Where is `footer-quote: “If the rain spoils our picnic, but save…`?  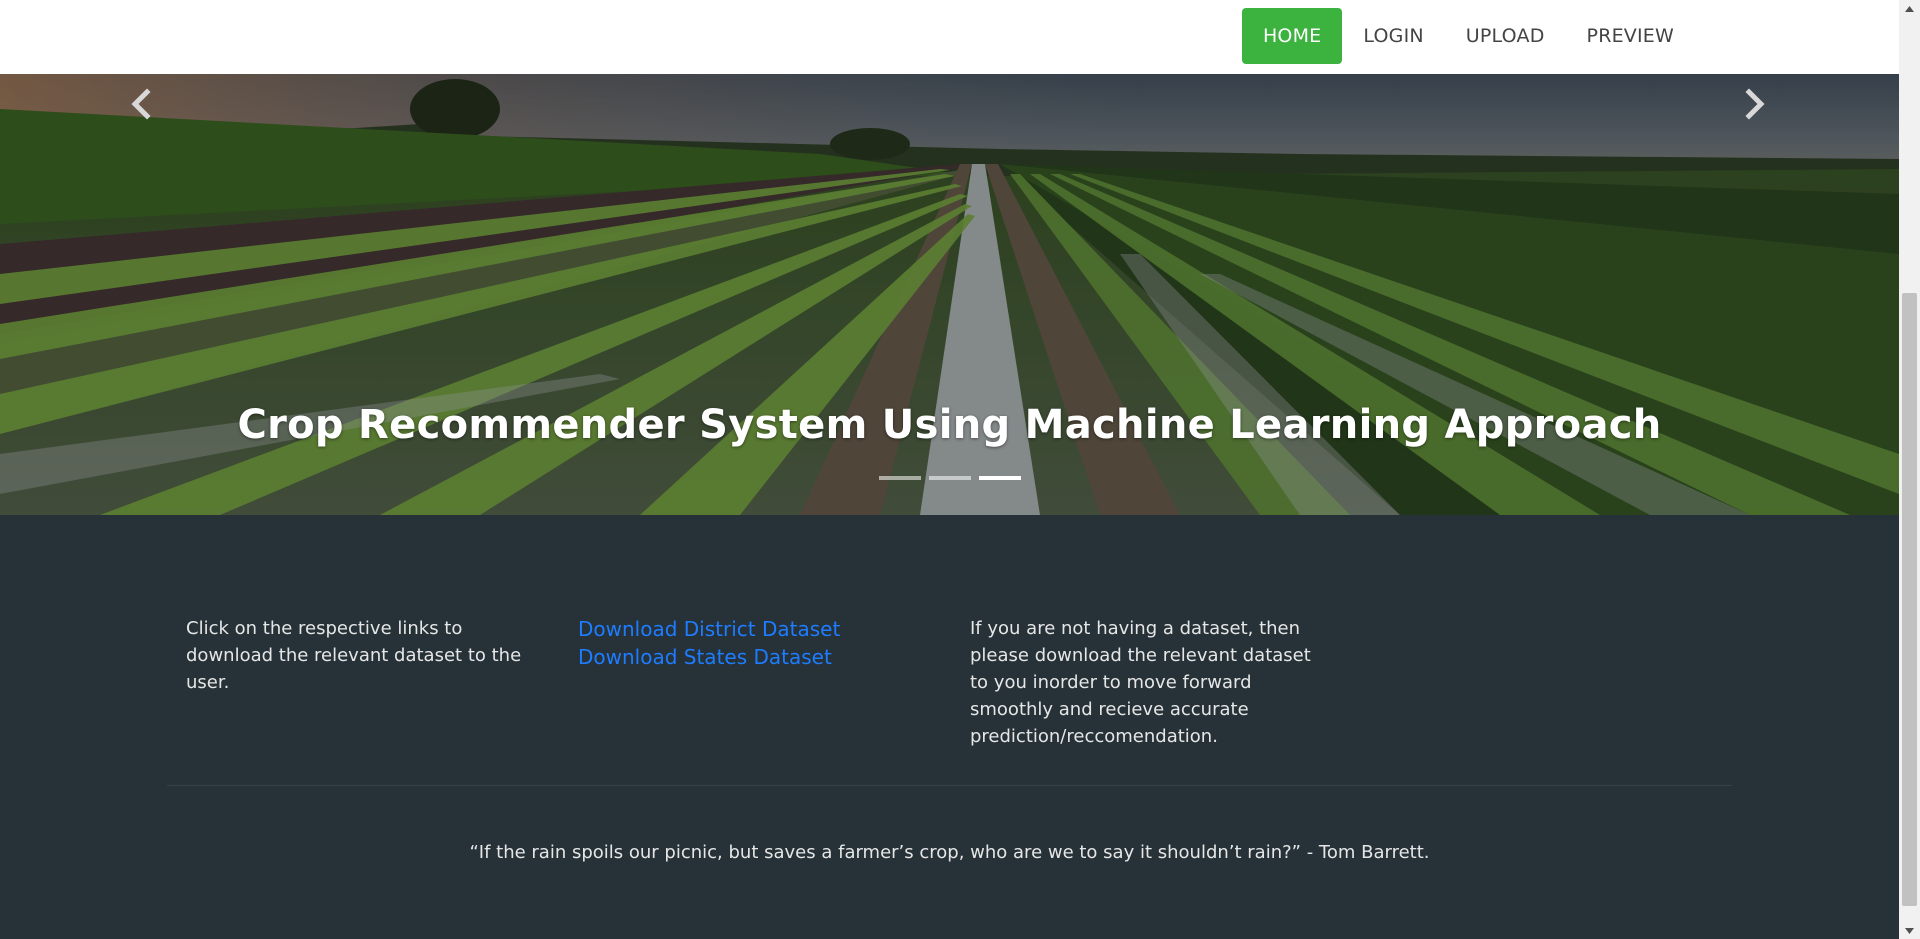 footer-quote: “If the rain spoils our picnic, but save… is located at coordinates (949, 852).